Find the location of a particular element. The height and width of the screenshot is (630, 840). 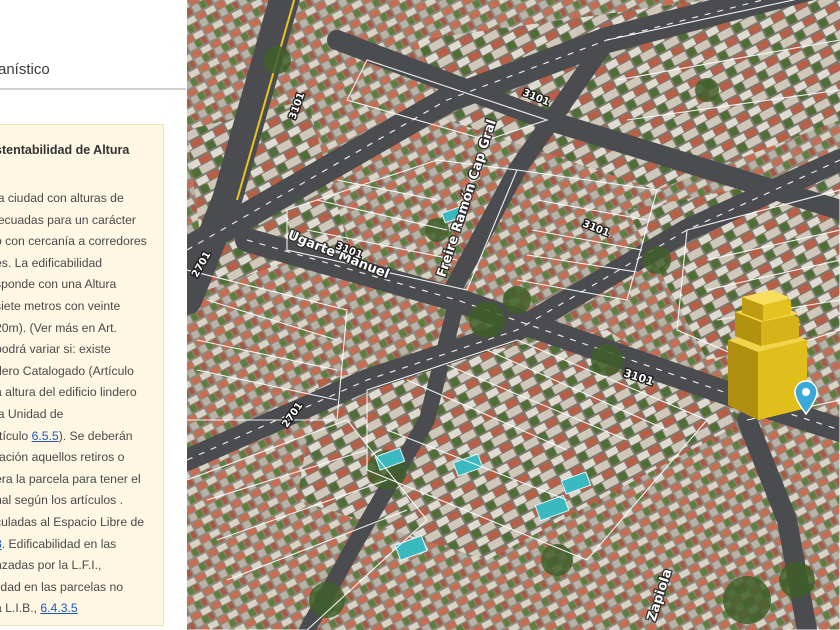

card-text: dero Catalogado (Artículo is located at coordinates (67, 370).